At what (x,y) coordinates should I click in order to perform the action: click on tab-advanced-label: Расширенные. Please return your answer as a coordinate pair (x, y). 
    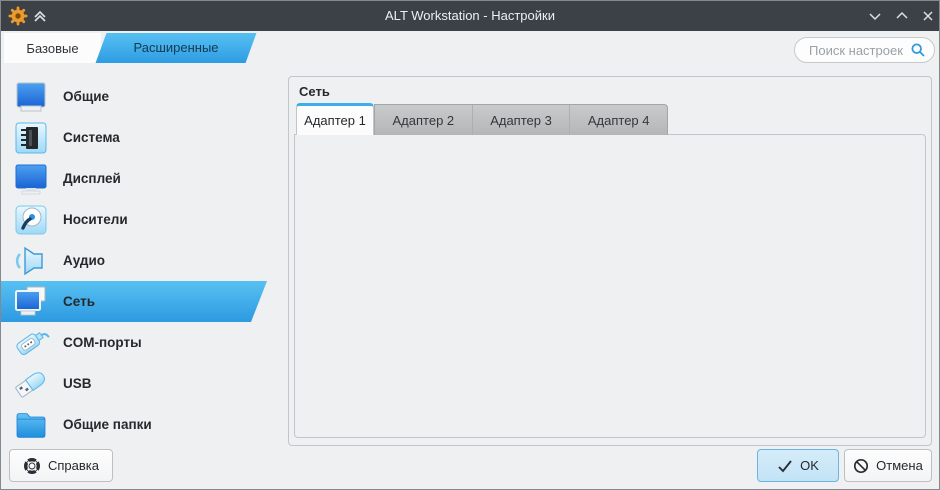
    Looking at the image, I should click on (176, 47).